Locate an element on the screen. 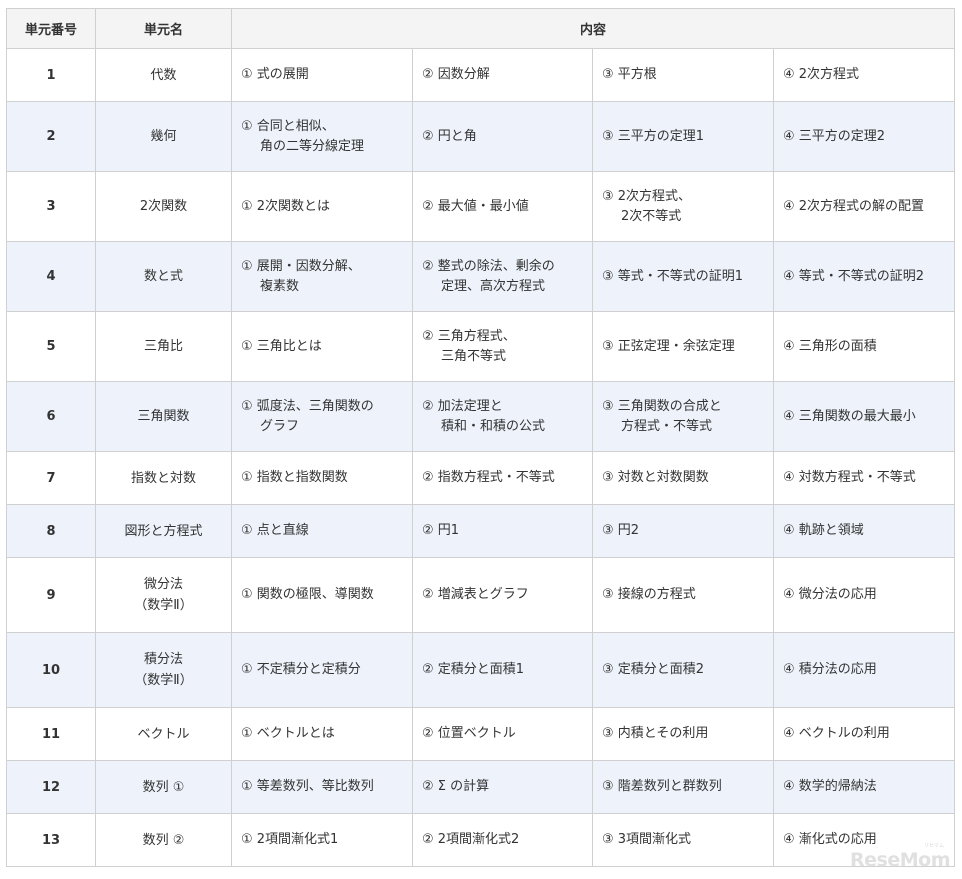  content-item-line: ② 三角方程式、 is located at coordinates (469, 336).